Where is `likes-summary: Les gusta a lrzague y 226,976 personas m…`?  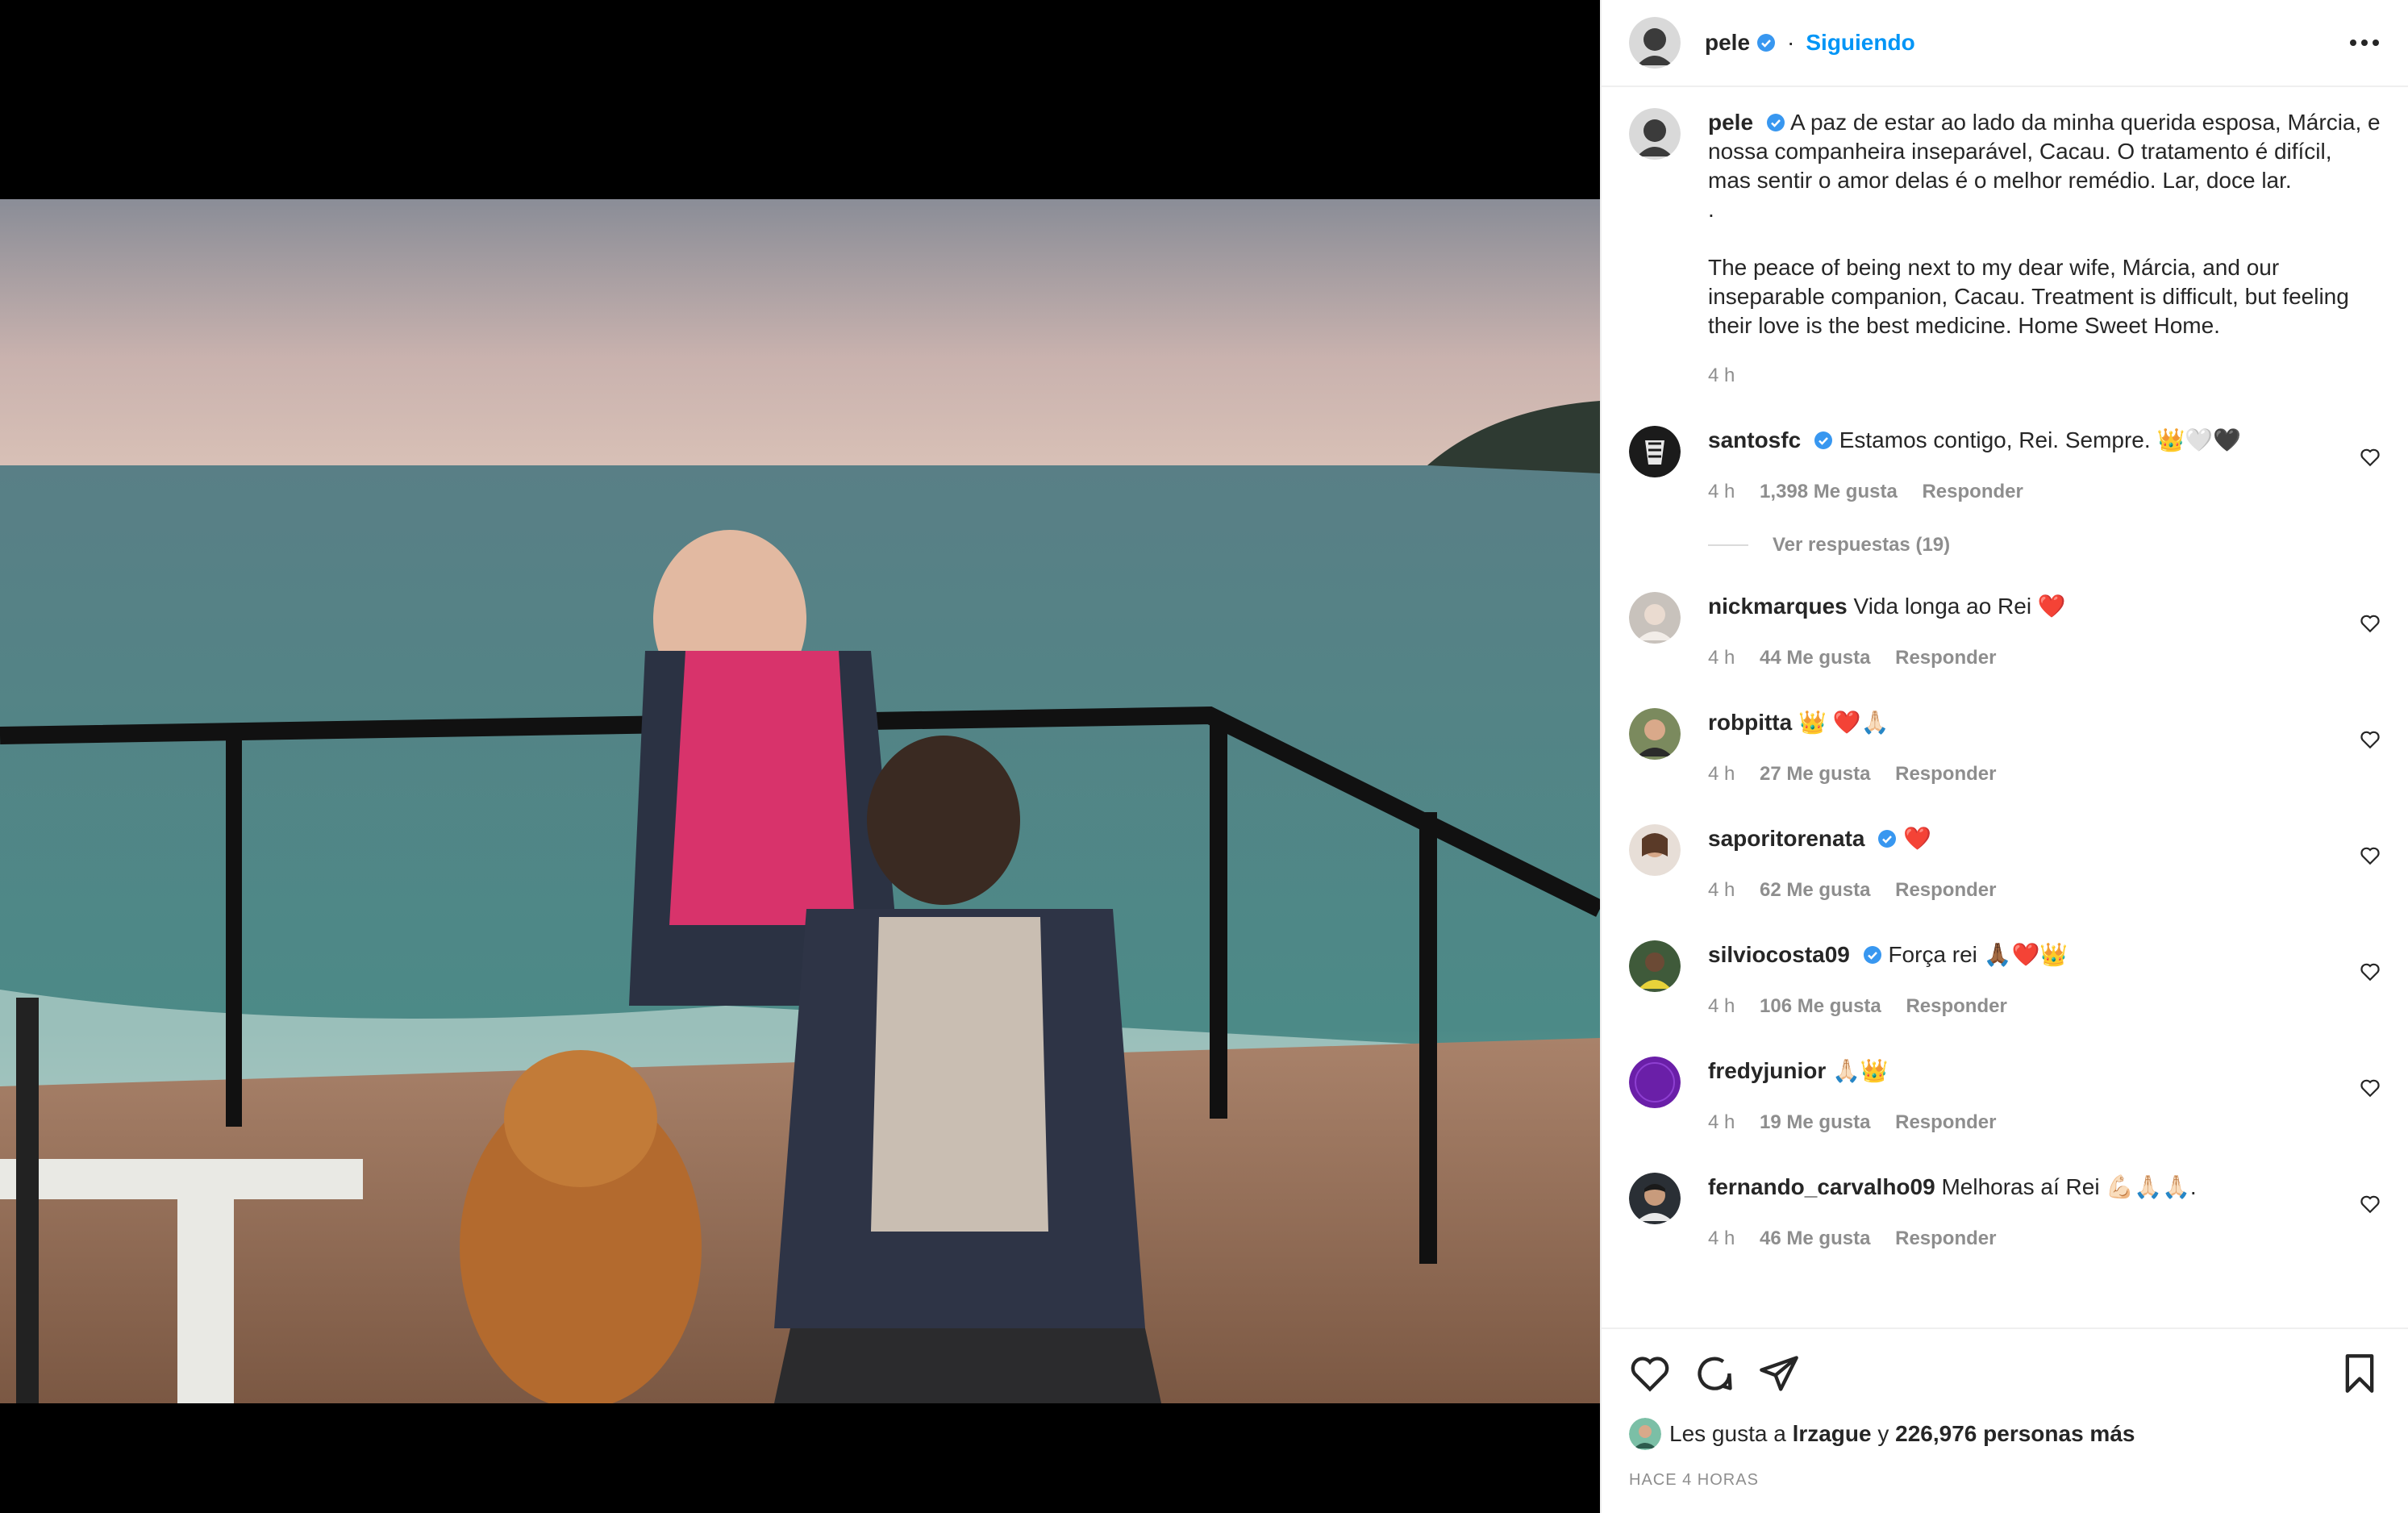
likes-summary: Les gusta a lrzague y 226,976 personas m… is located at coordinates (2005, 1434).